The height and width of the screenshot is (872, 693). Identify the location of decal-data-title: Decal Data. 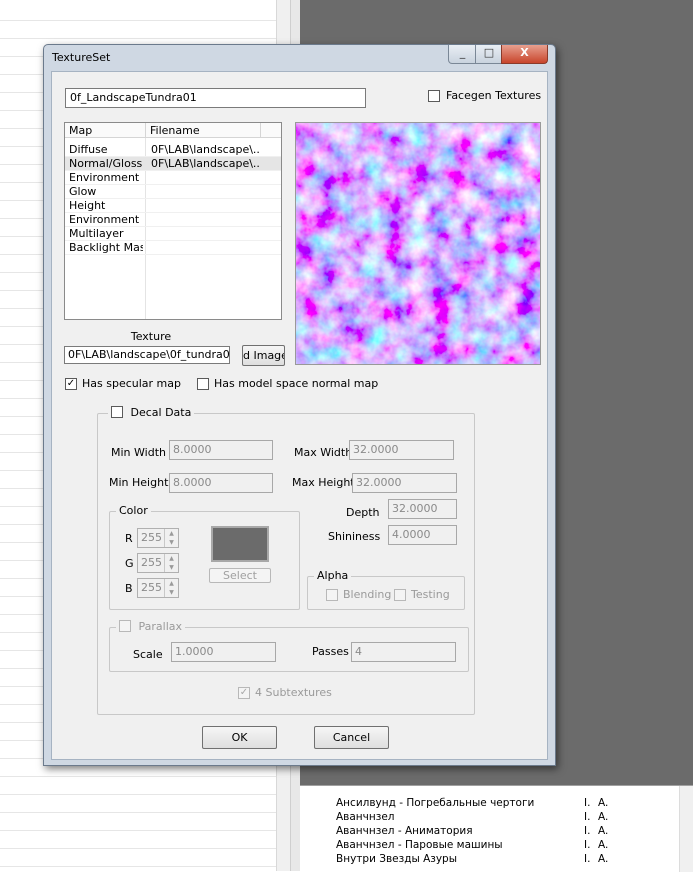
(151, 412).